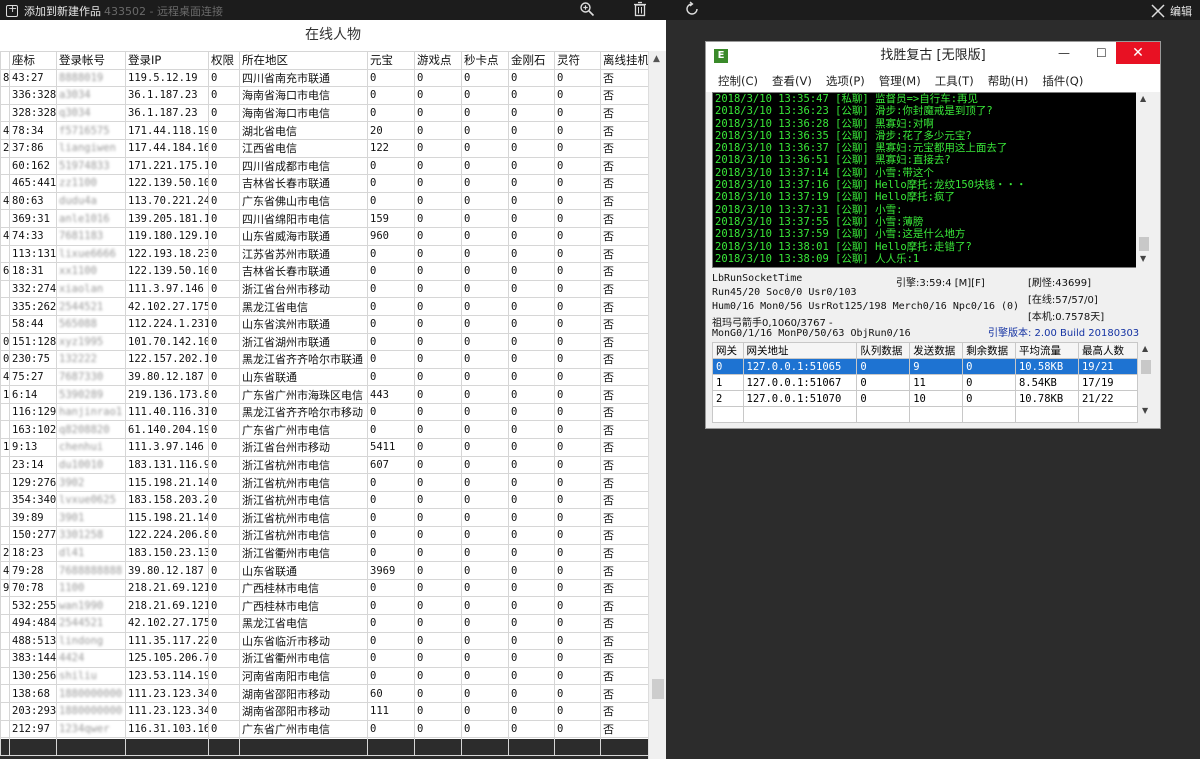 The height and width of the screenshot is (759, 1200). Describe the element at coordinates (925, 414) in the screenshot. I see `gateway-row` at that location.